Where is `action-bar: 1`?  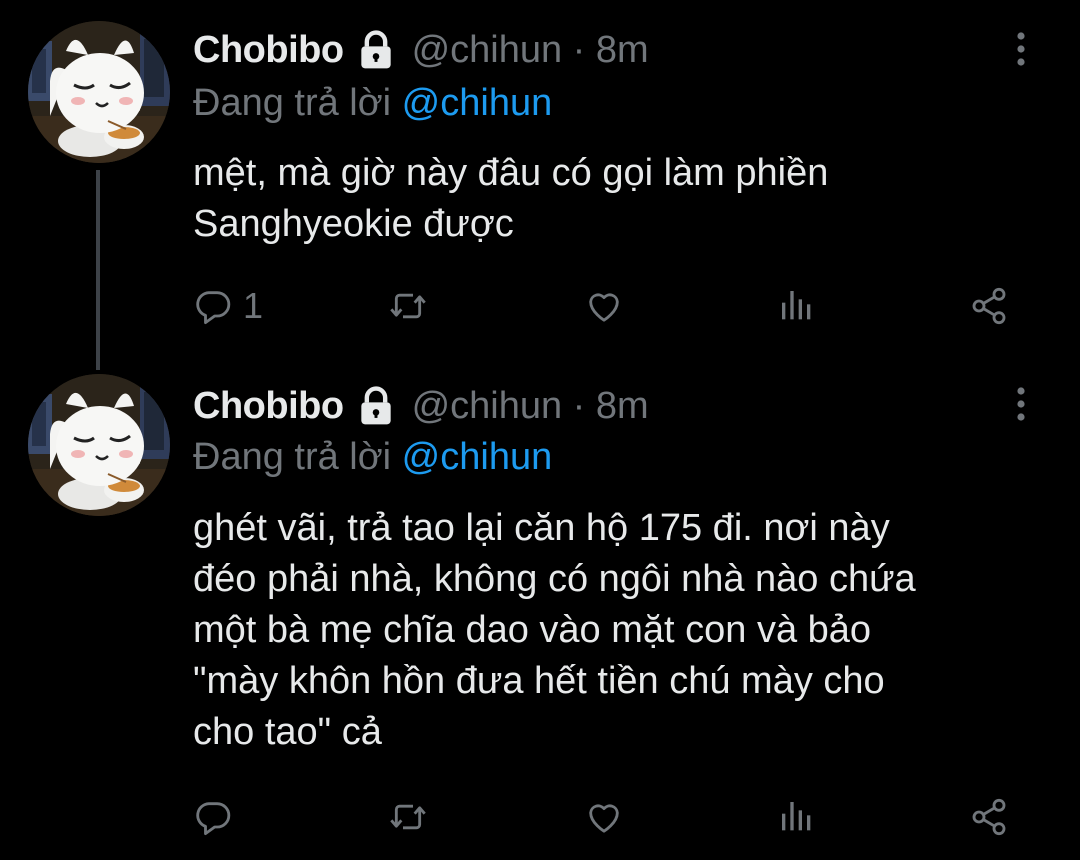
action-bar: 1 is located at coordinates (608, 306).